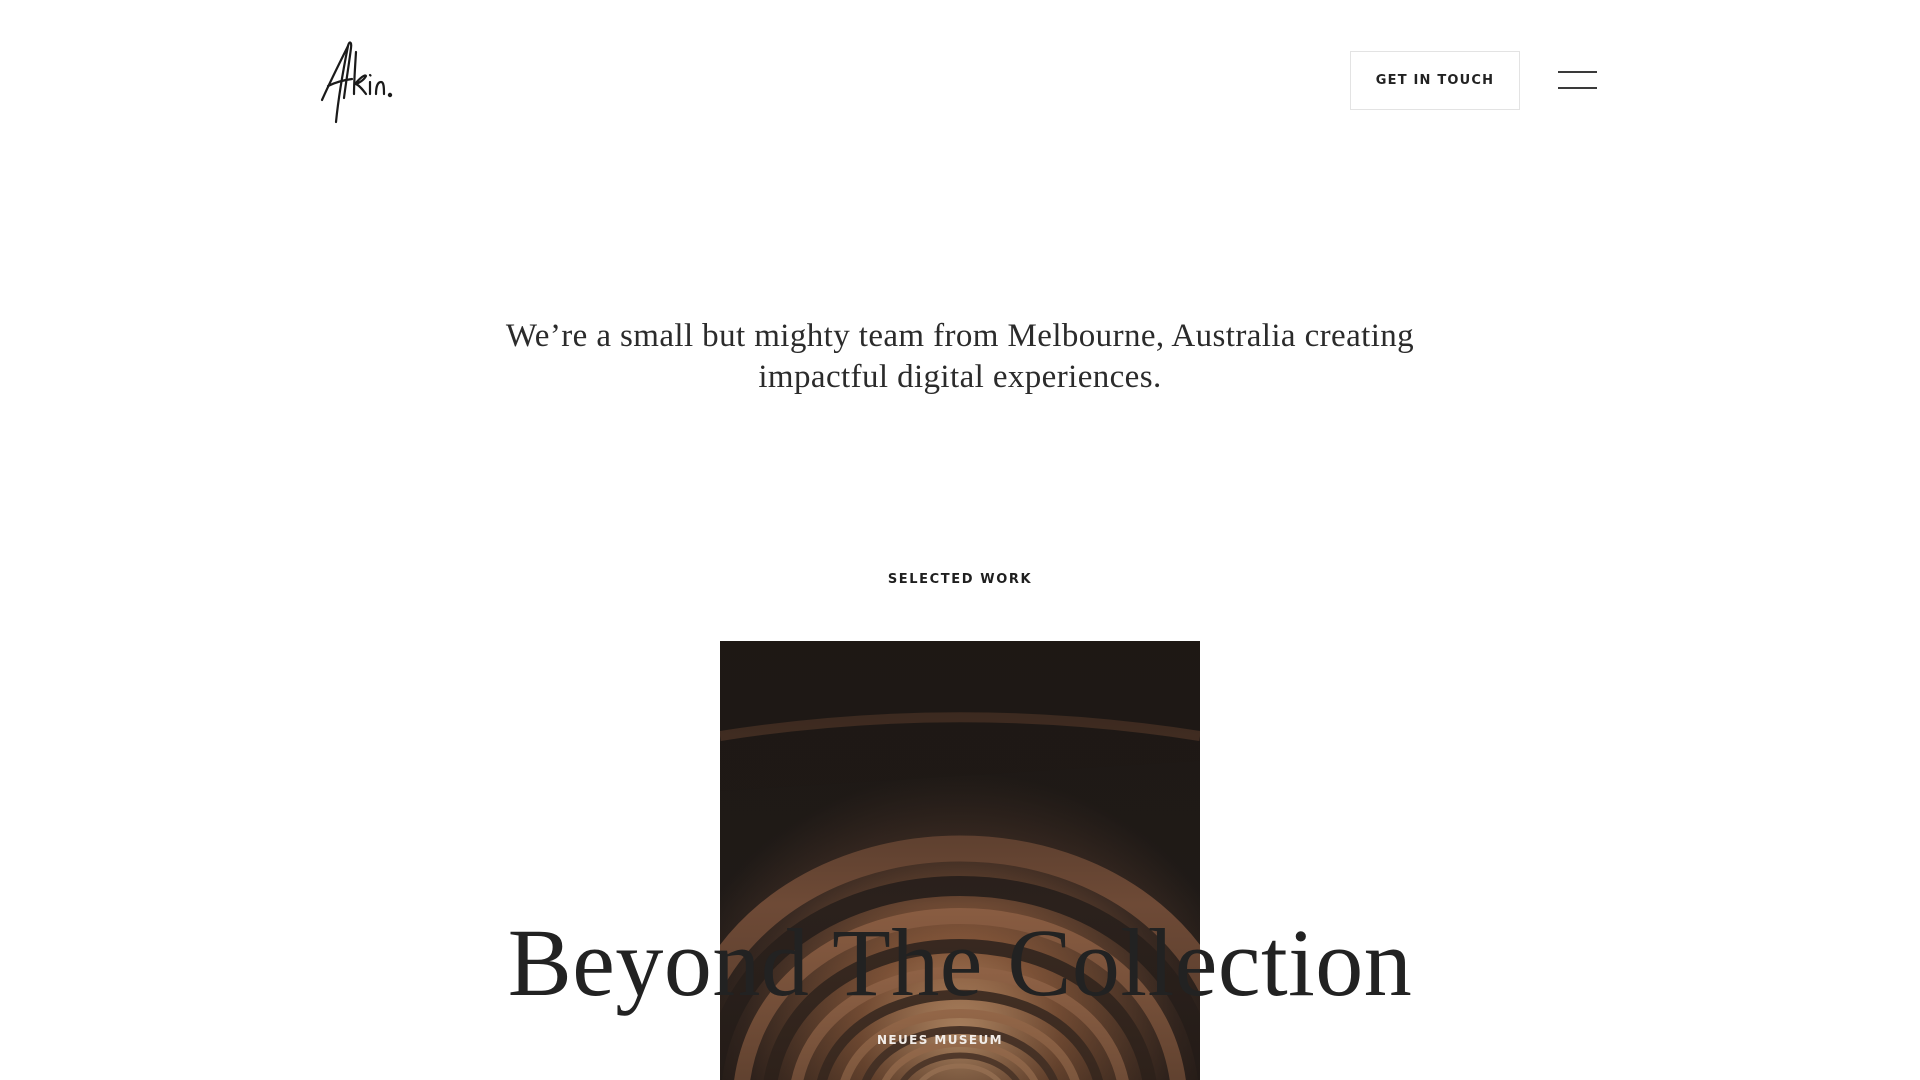  I want to click on get-in-touch-button: GET IN TOUCH, so click(1435, 80).